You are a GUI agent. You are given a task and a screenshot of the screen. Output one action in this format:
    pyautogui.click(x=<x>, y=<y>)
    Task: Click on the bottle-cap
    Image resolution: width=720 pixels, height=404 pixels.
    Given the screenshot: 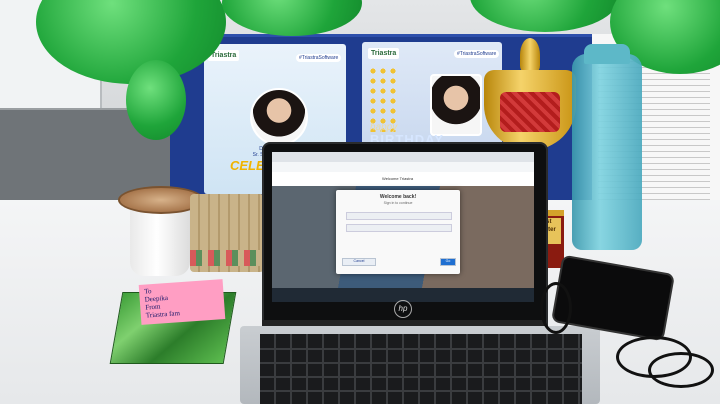 What is the action you would take?
    pyautogui.click(x=607, y=54)
    